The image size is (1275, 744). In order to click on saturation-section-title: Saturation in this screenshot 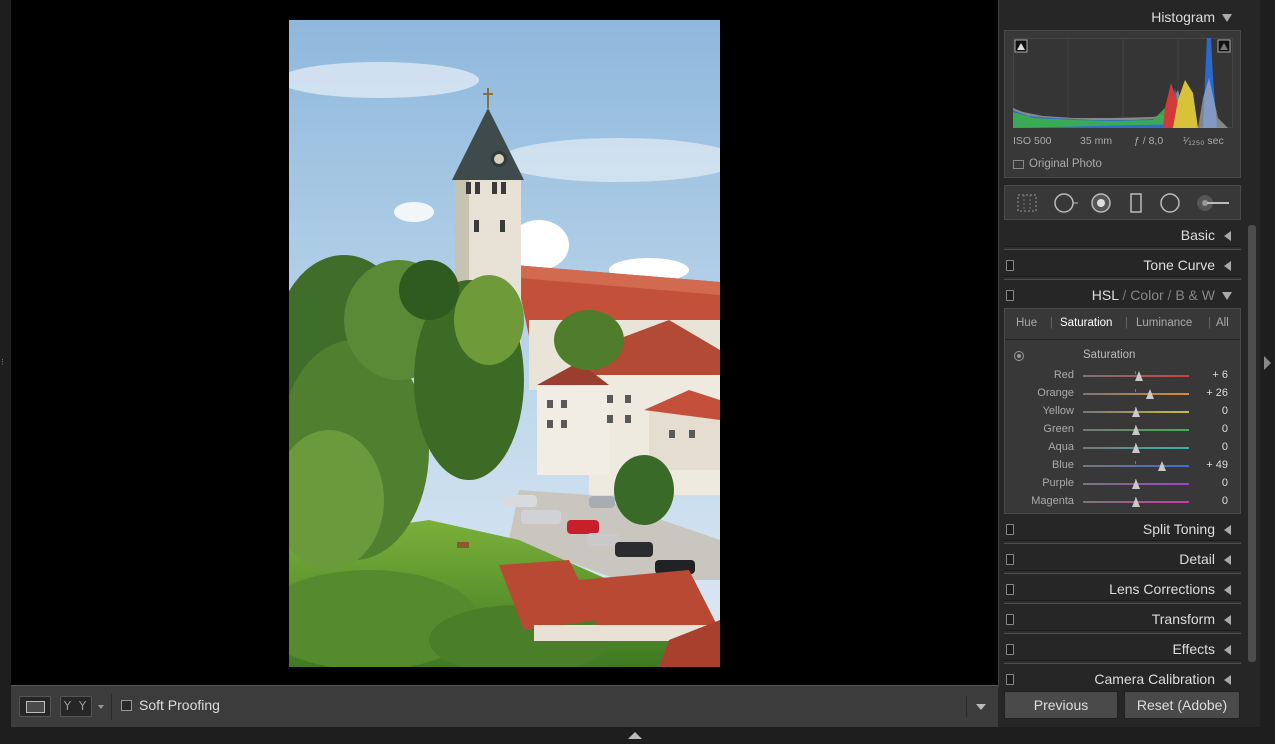, I will do `click(1109, 355)`.